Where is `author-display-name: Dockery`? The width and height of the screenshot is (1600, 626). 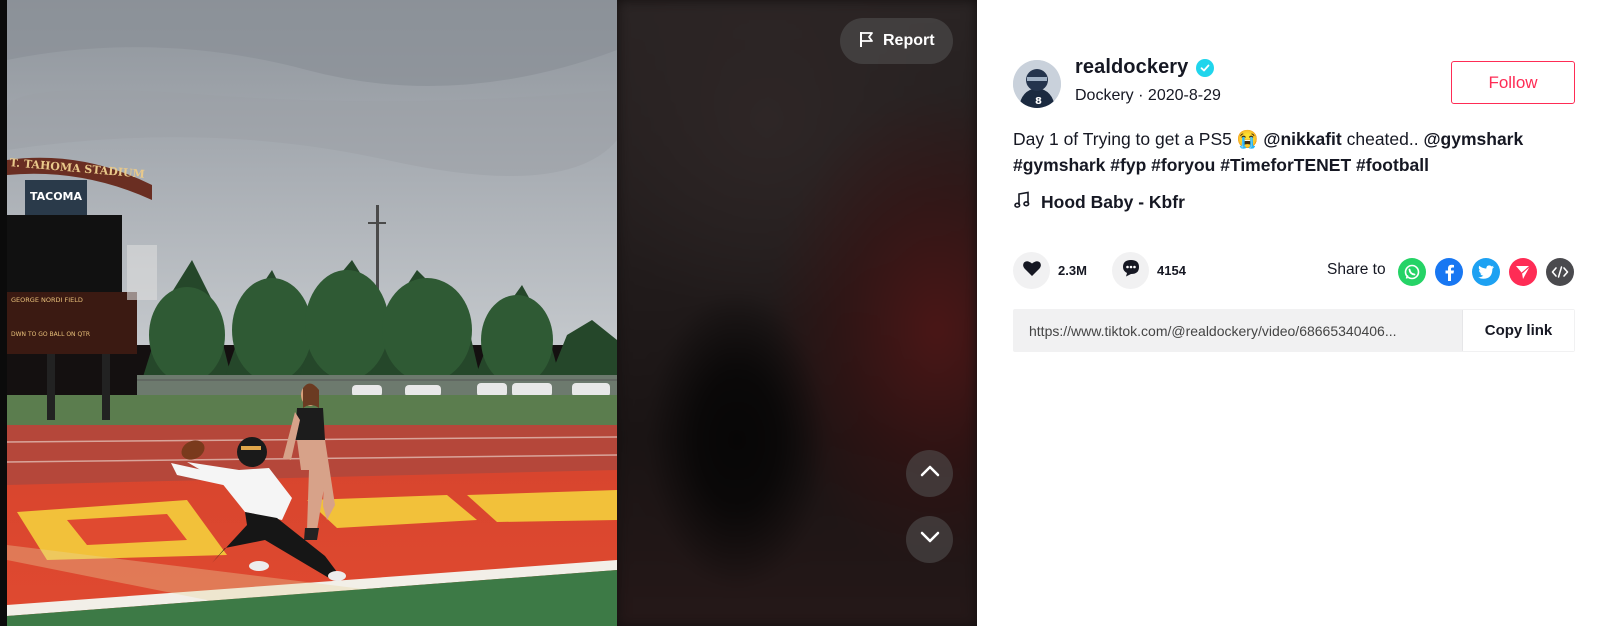
author-display-name: Dockery is located at coordinates (1104, 95).